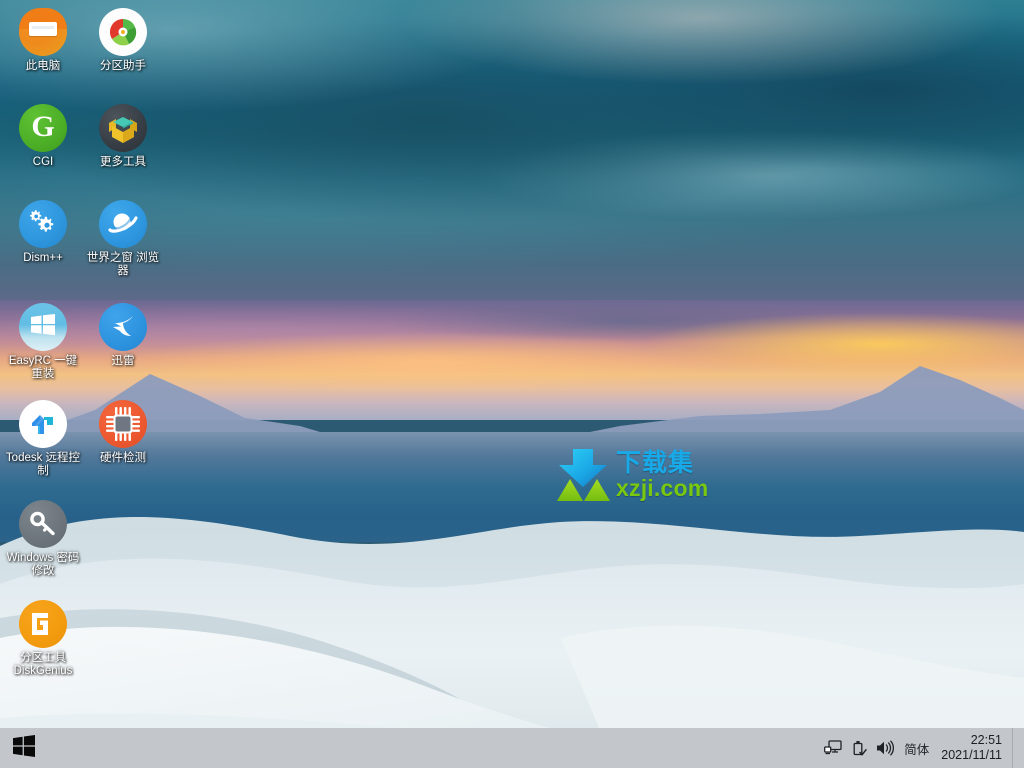 The image size is (1024, 768). I want to click on desktop-icon-hardware-detect: 硬件检测, so click(123, 432).